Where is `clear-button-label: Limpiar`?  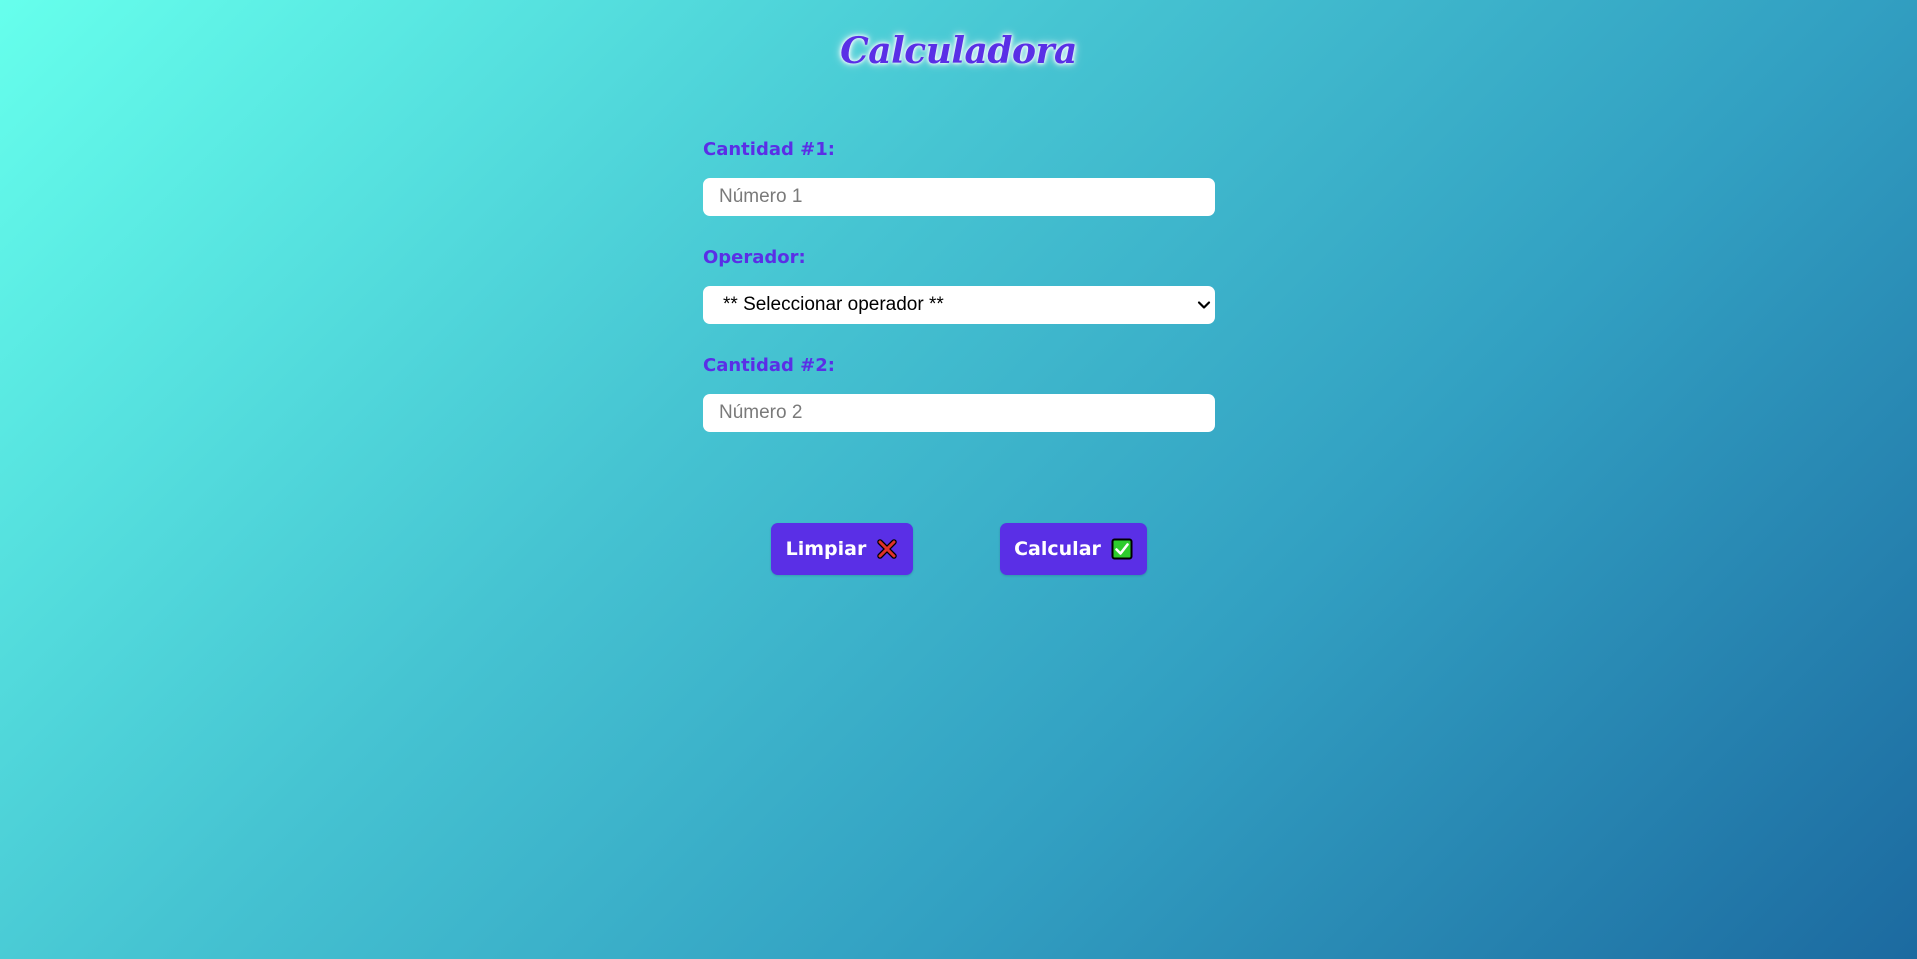 clear-button-label: Limpiar is located at coordinates (826, 549).